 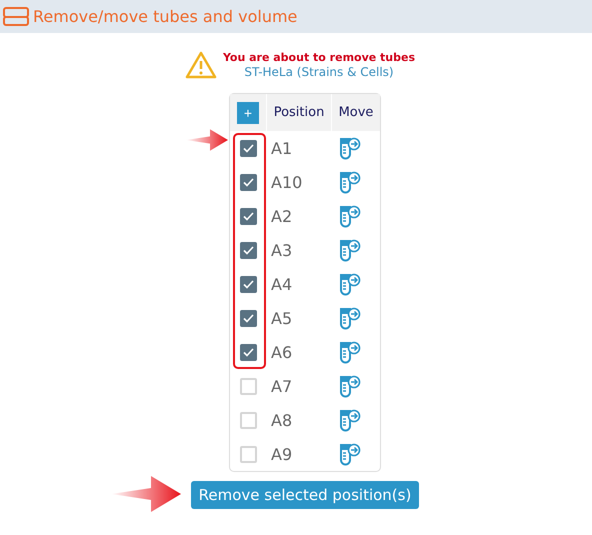 What do you see at coordinates (282, 420) in the screenshot?
I see `position-label: A8` at bounding box center [282, 420].